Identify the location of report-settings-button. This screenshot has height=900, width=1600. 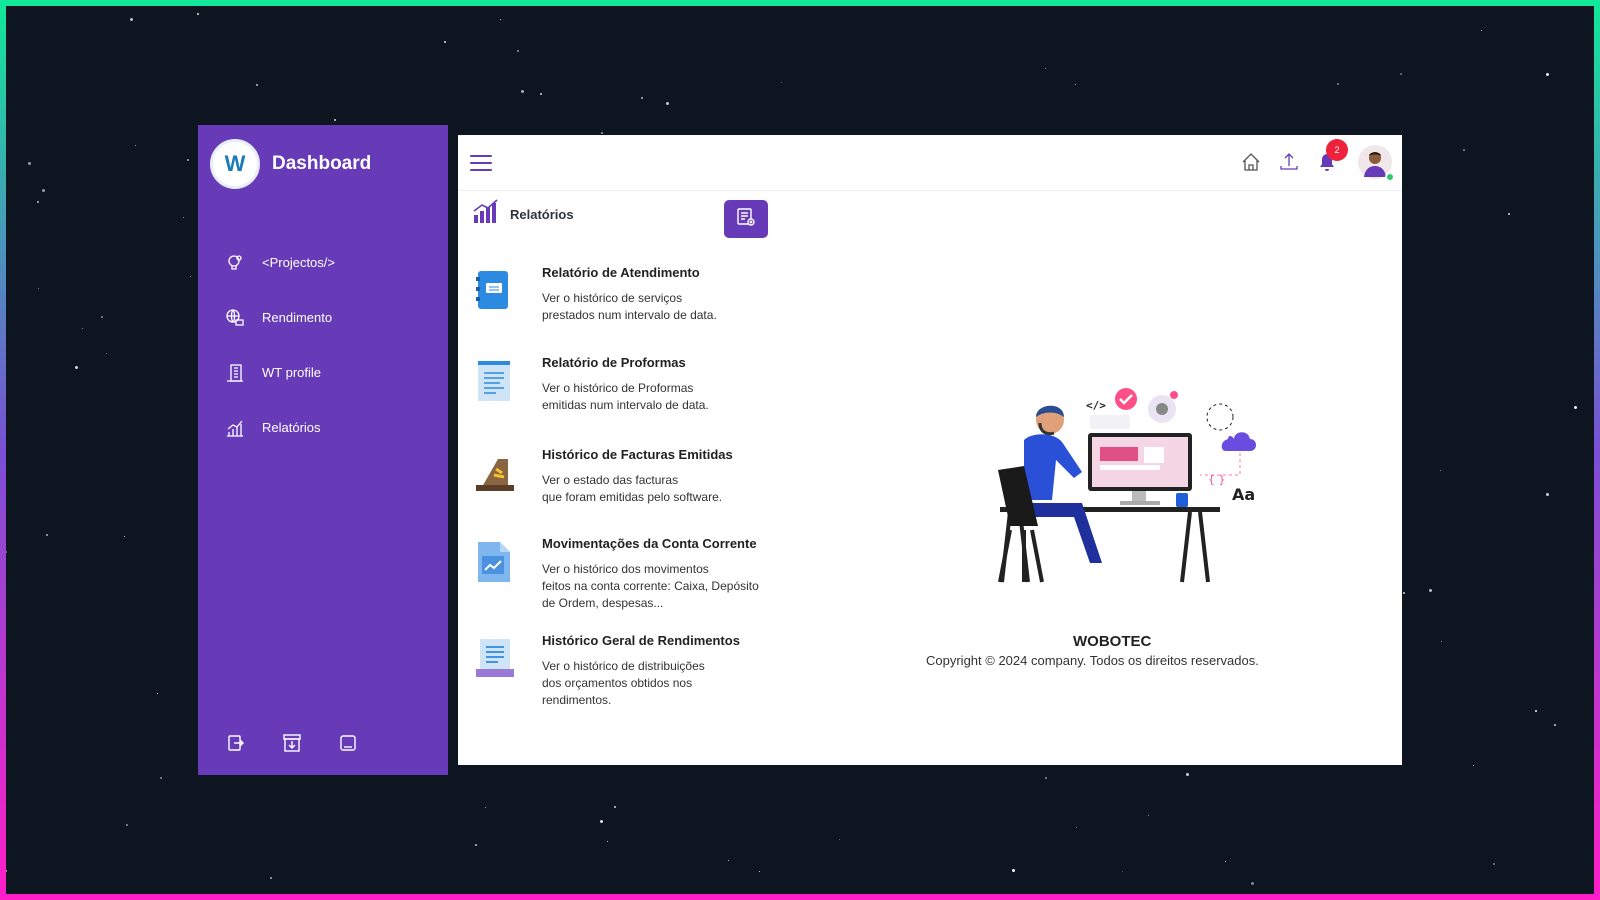
(746, 219).